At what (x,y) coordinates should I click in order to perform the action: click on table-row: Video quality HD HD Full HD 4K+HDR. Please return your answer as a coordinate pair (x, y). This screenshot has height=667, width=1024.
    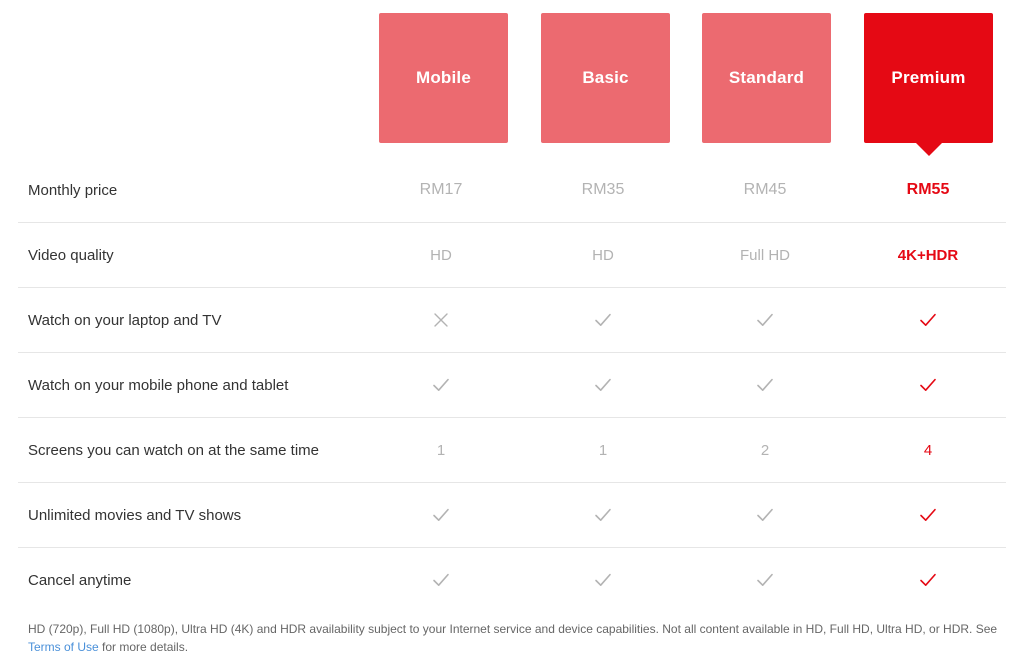
    Looking at the image, I should click on (512, 254).